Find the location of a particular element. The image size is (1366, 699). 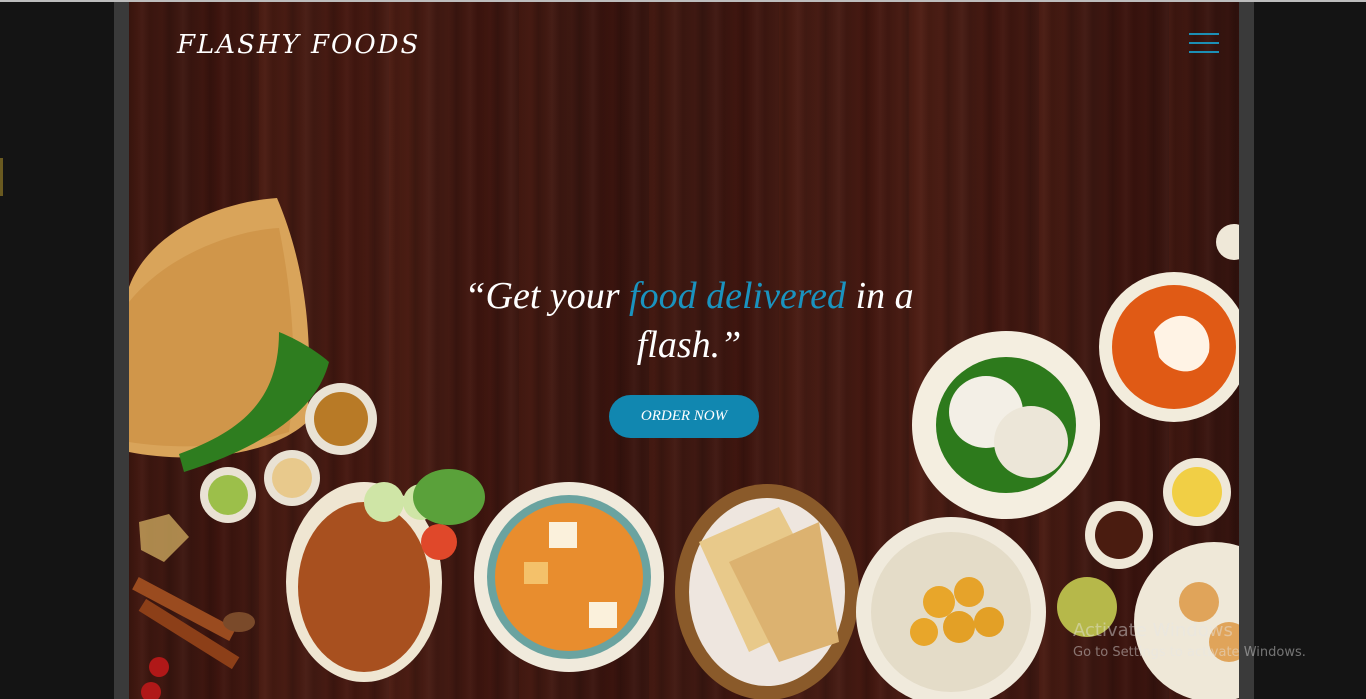

page-left-gutter is located at coordinates (121, 350).